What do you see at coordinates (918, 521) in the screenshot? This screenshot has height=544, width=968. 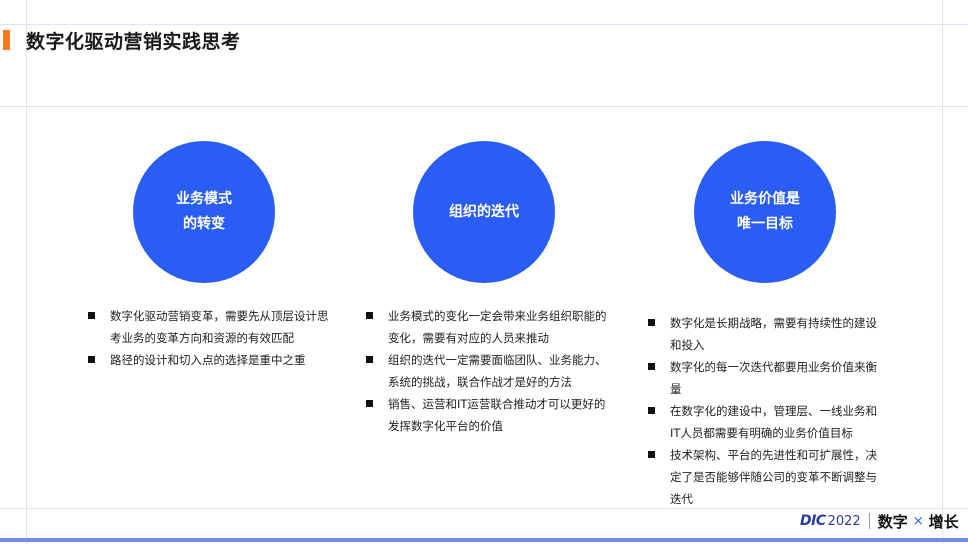 I see `slogan-times-icon: ×` at bounding box center [918, 521].